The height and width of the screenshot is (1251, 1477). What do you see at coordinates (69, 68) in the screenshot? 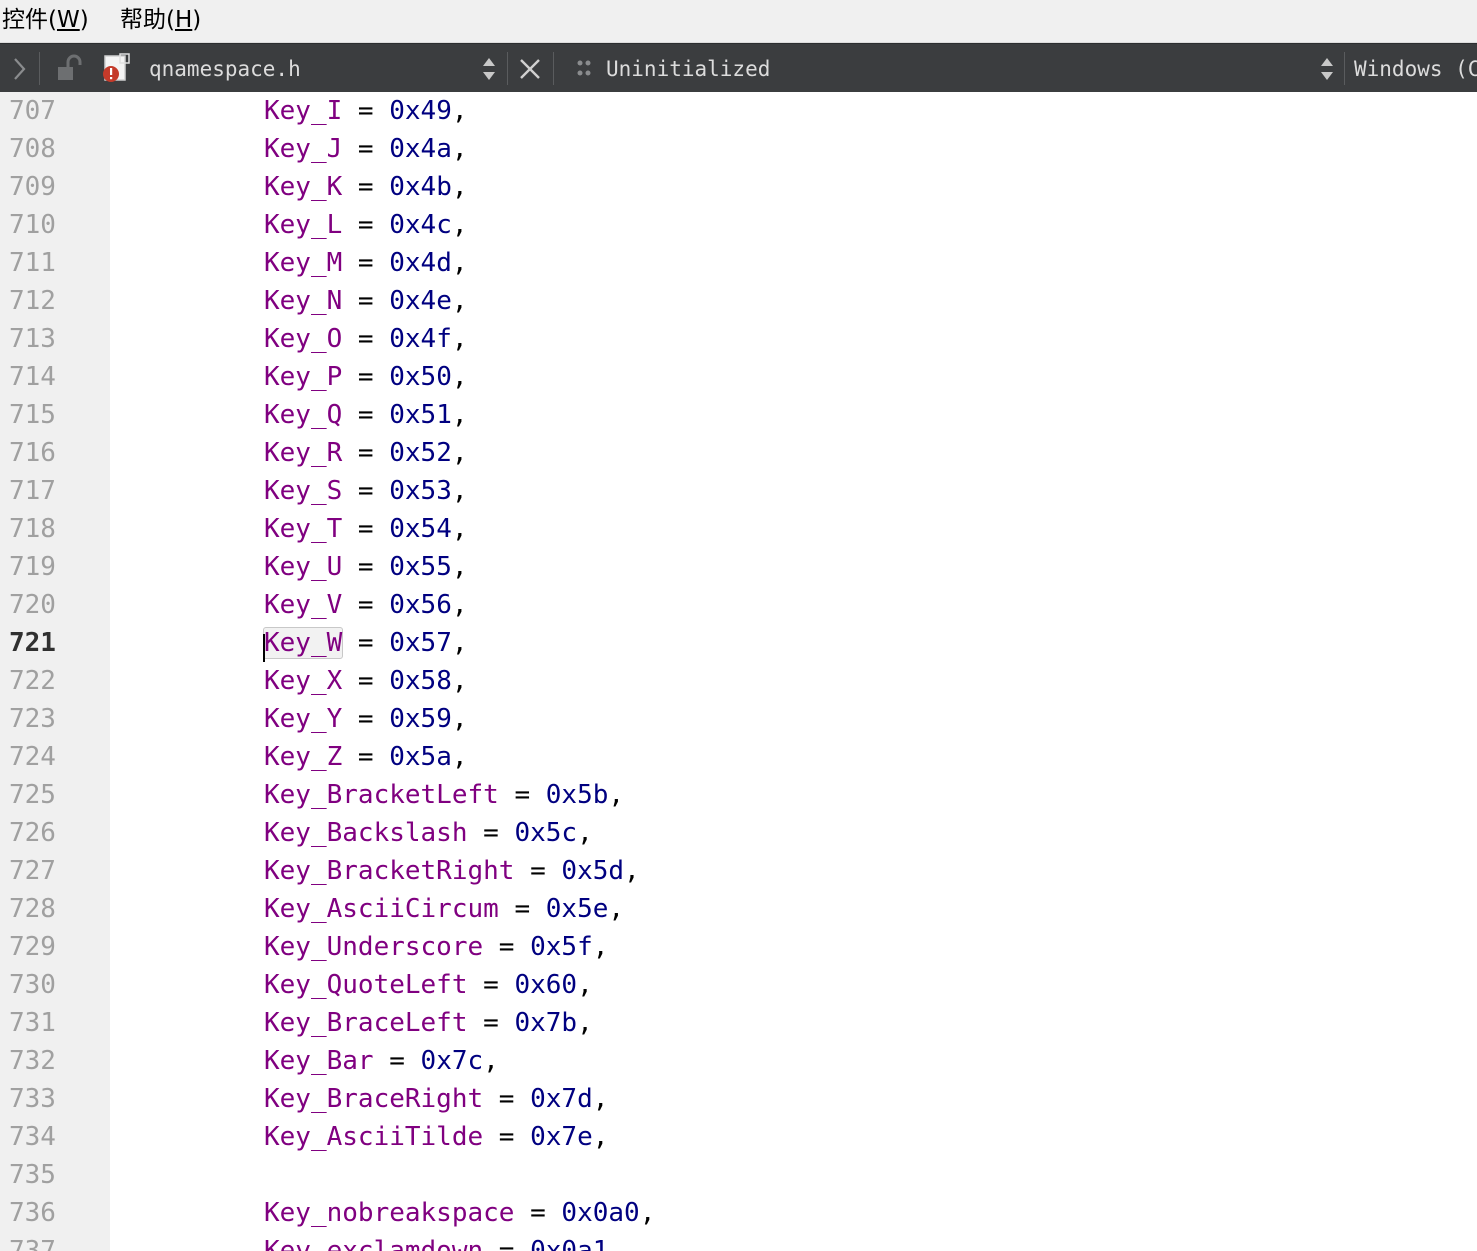
I see `lock-icon` at bounding box center [69, 68].